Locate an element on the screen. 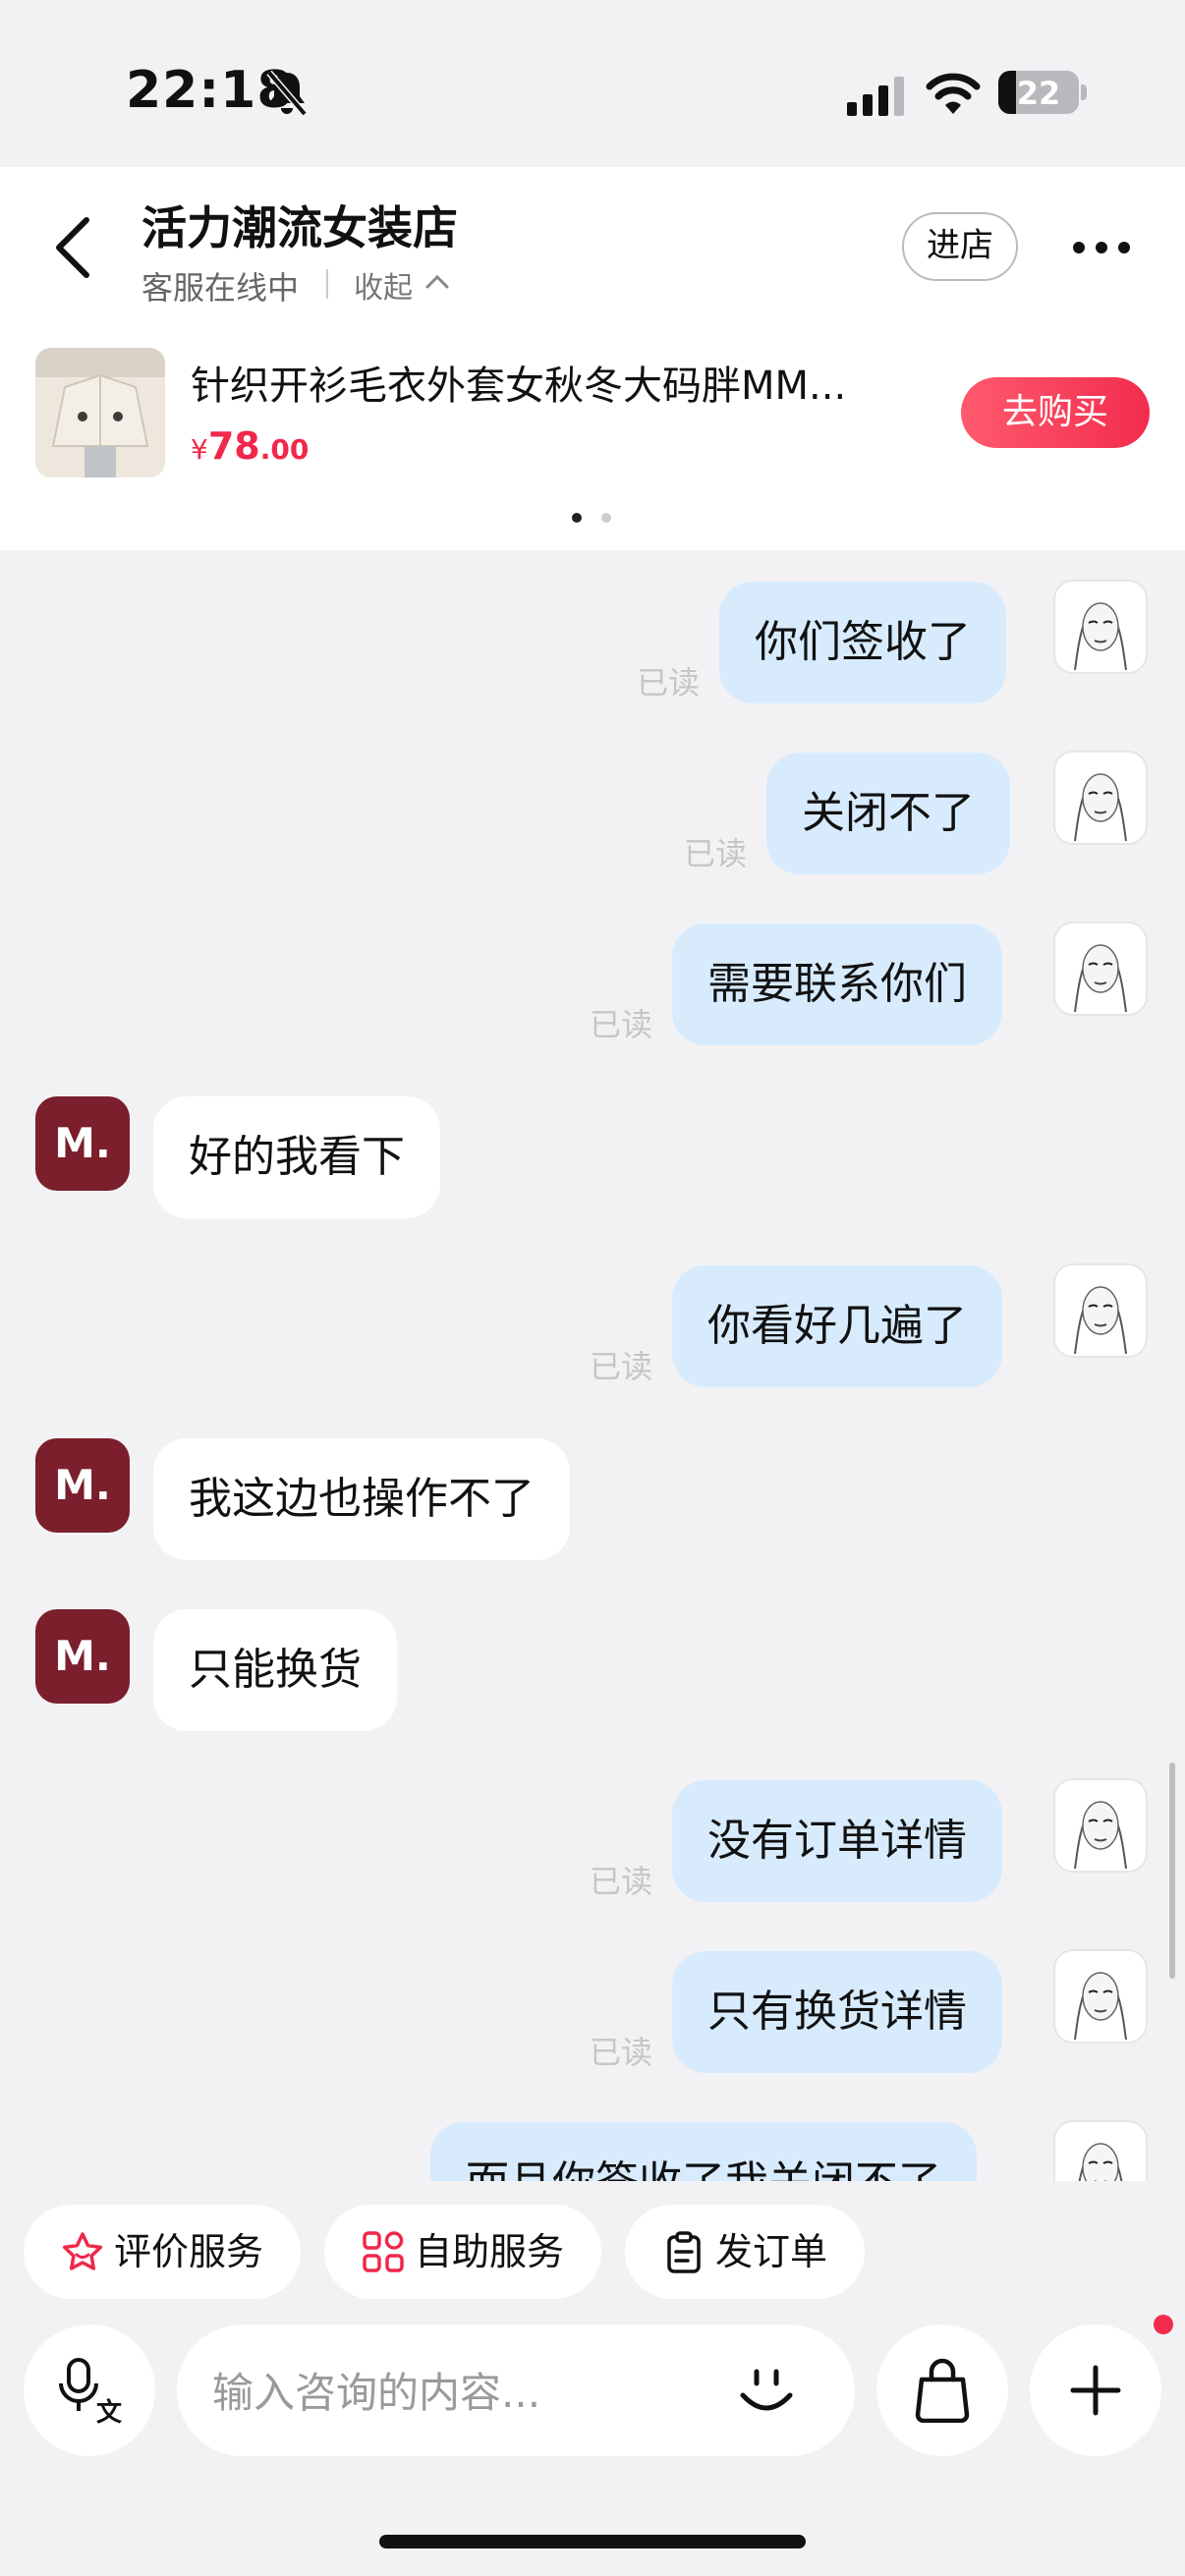  battery-level: 22 is located at coordinates (1038, 93).